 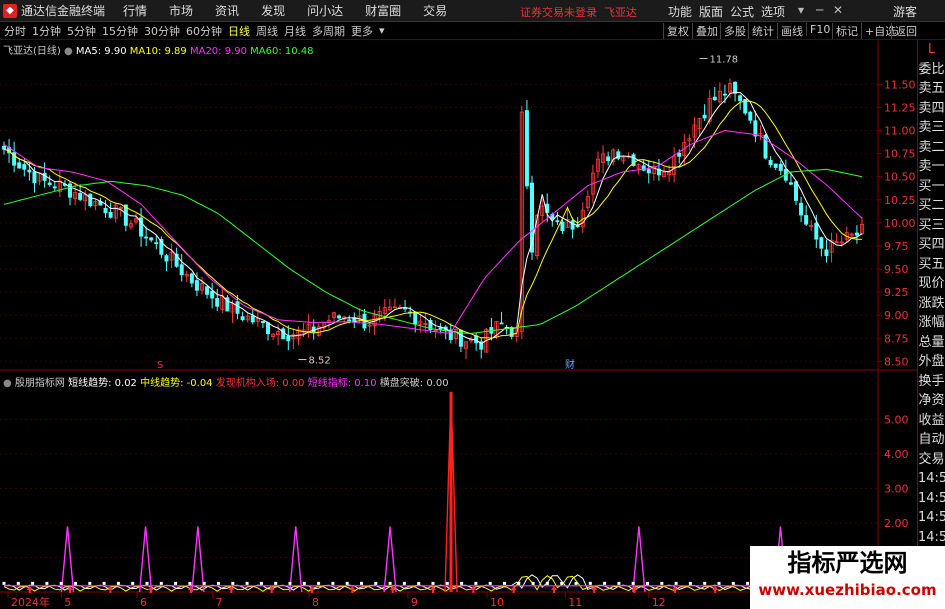 I want to click on sidebar-item-17: 净资, so click(x=931, y=401).